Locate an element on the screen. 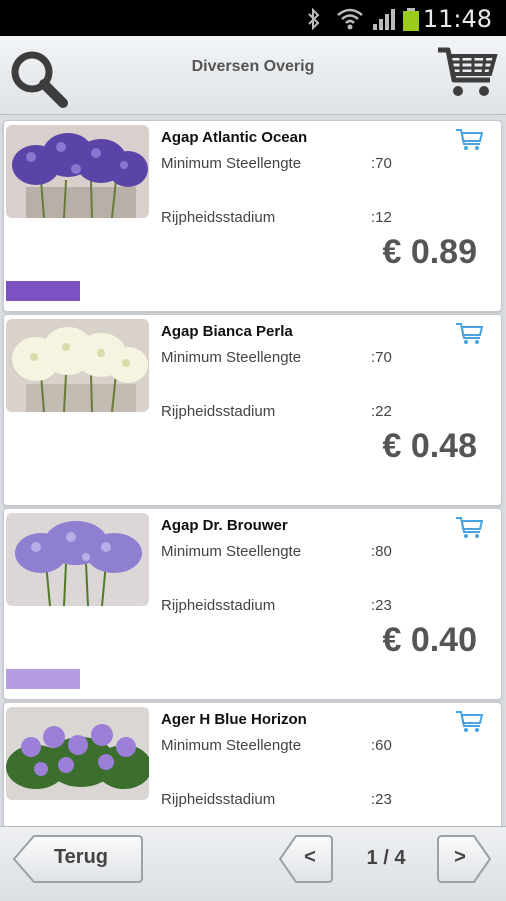 The image size is (506, 901). product-image-agapanthus-lilac is located at coordinates (77, 559).